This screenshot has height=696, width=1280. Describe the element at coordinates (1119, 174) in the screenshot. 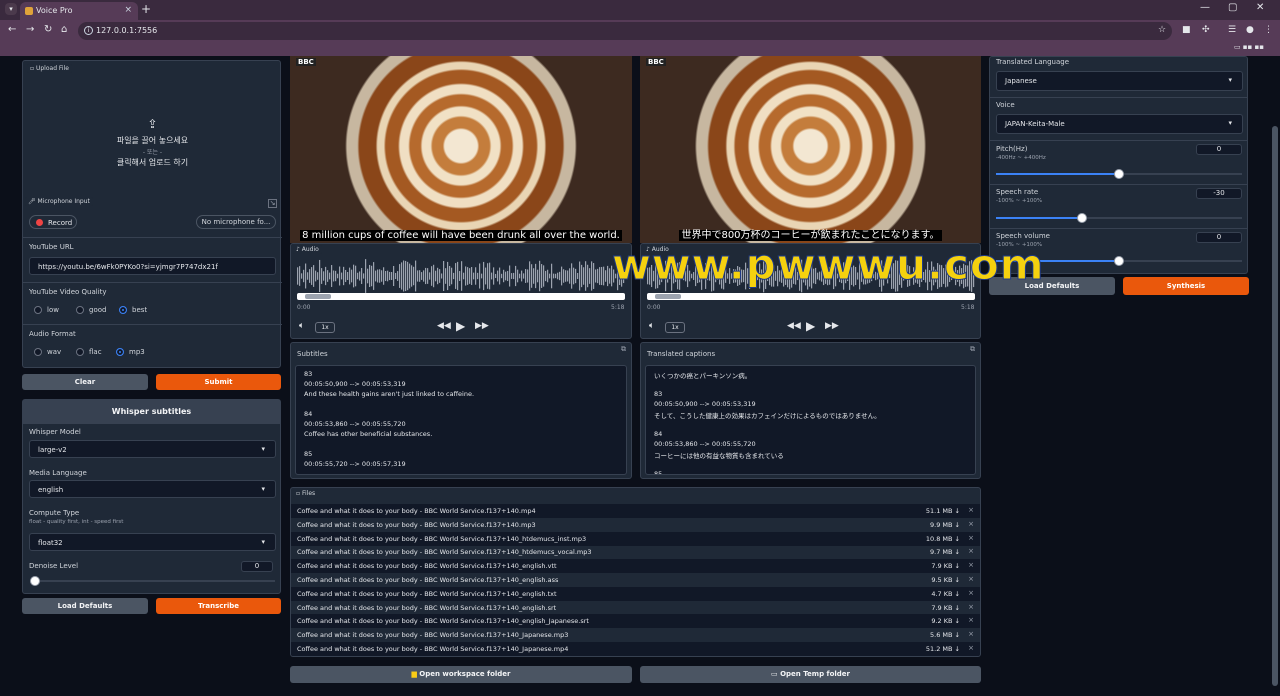

I see `pitch-slider-handle` at that location.